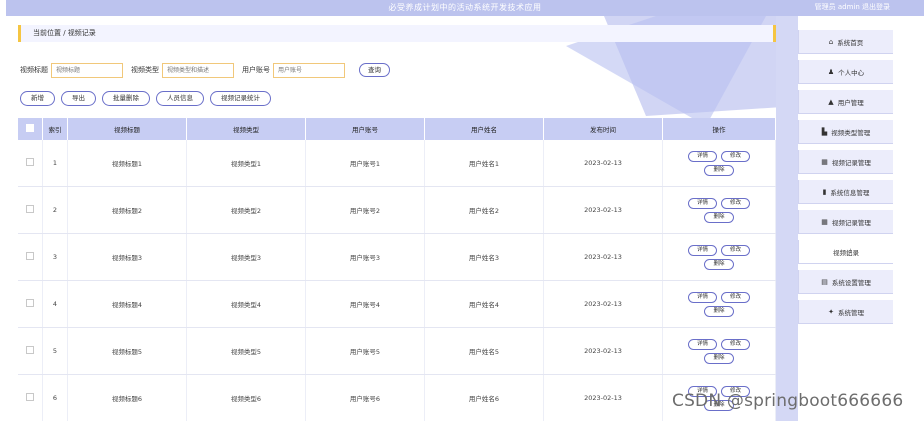 The height and width of the screenshot is (421, 924). What do you see at coordinates (55, 257) in the screenshot?
I see `row-index: 3` at bounding box center [55, 257].